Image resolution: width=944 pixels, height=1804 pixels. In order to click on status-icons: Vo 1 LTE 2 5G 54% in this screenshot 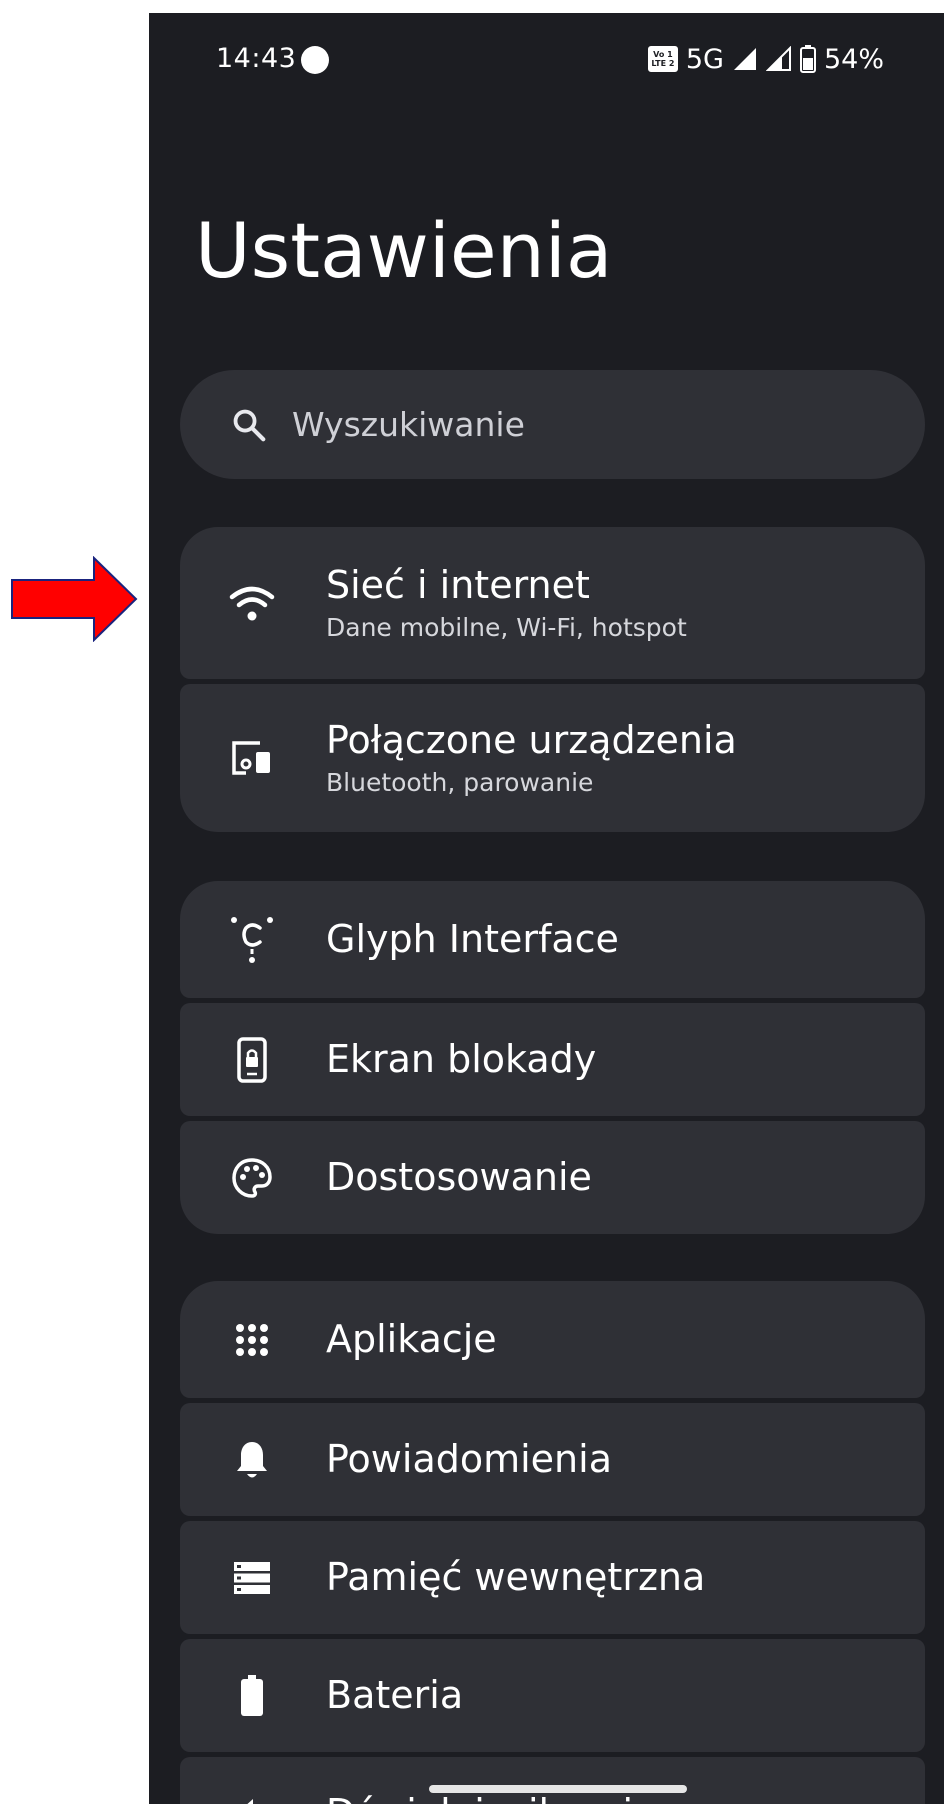, I will do `click(765, 59)`.